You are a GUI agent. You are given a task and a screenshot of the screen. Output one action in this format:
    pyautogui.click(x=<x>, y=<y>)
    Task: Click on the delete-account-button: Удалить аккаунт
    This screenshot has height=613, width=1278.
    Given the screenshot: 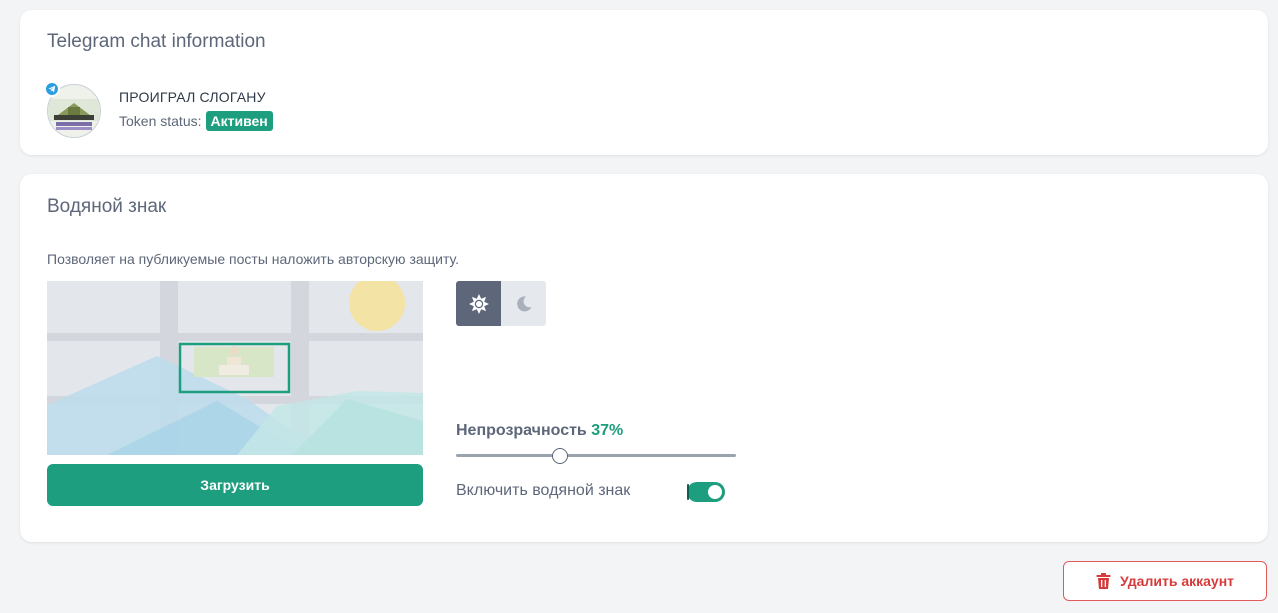 What is the action you would take?
    pyautogui.click(x=1165, y=581)
    